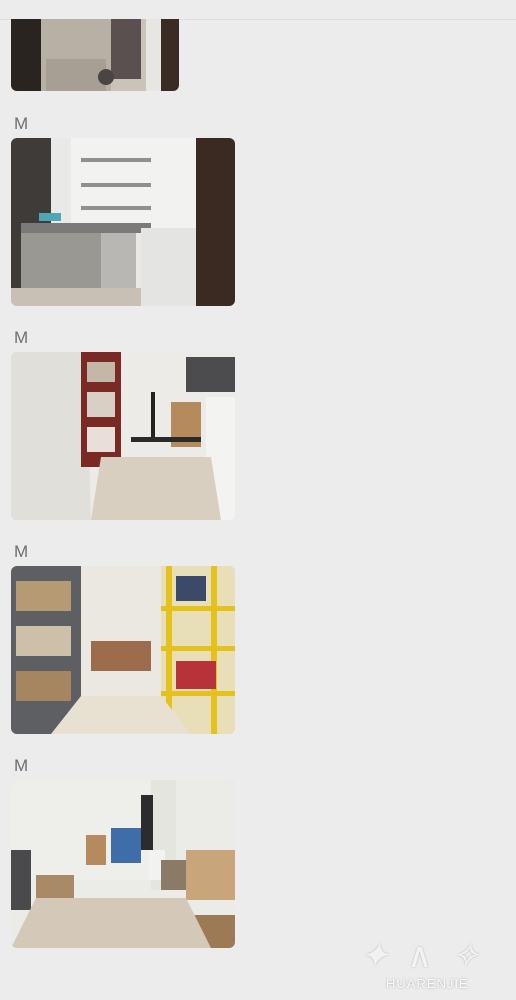 The image size is (516, 1000). I want to click on message-photo-storage-room, so click(123, 436).